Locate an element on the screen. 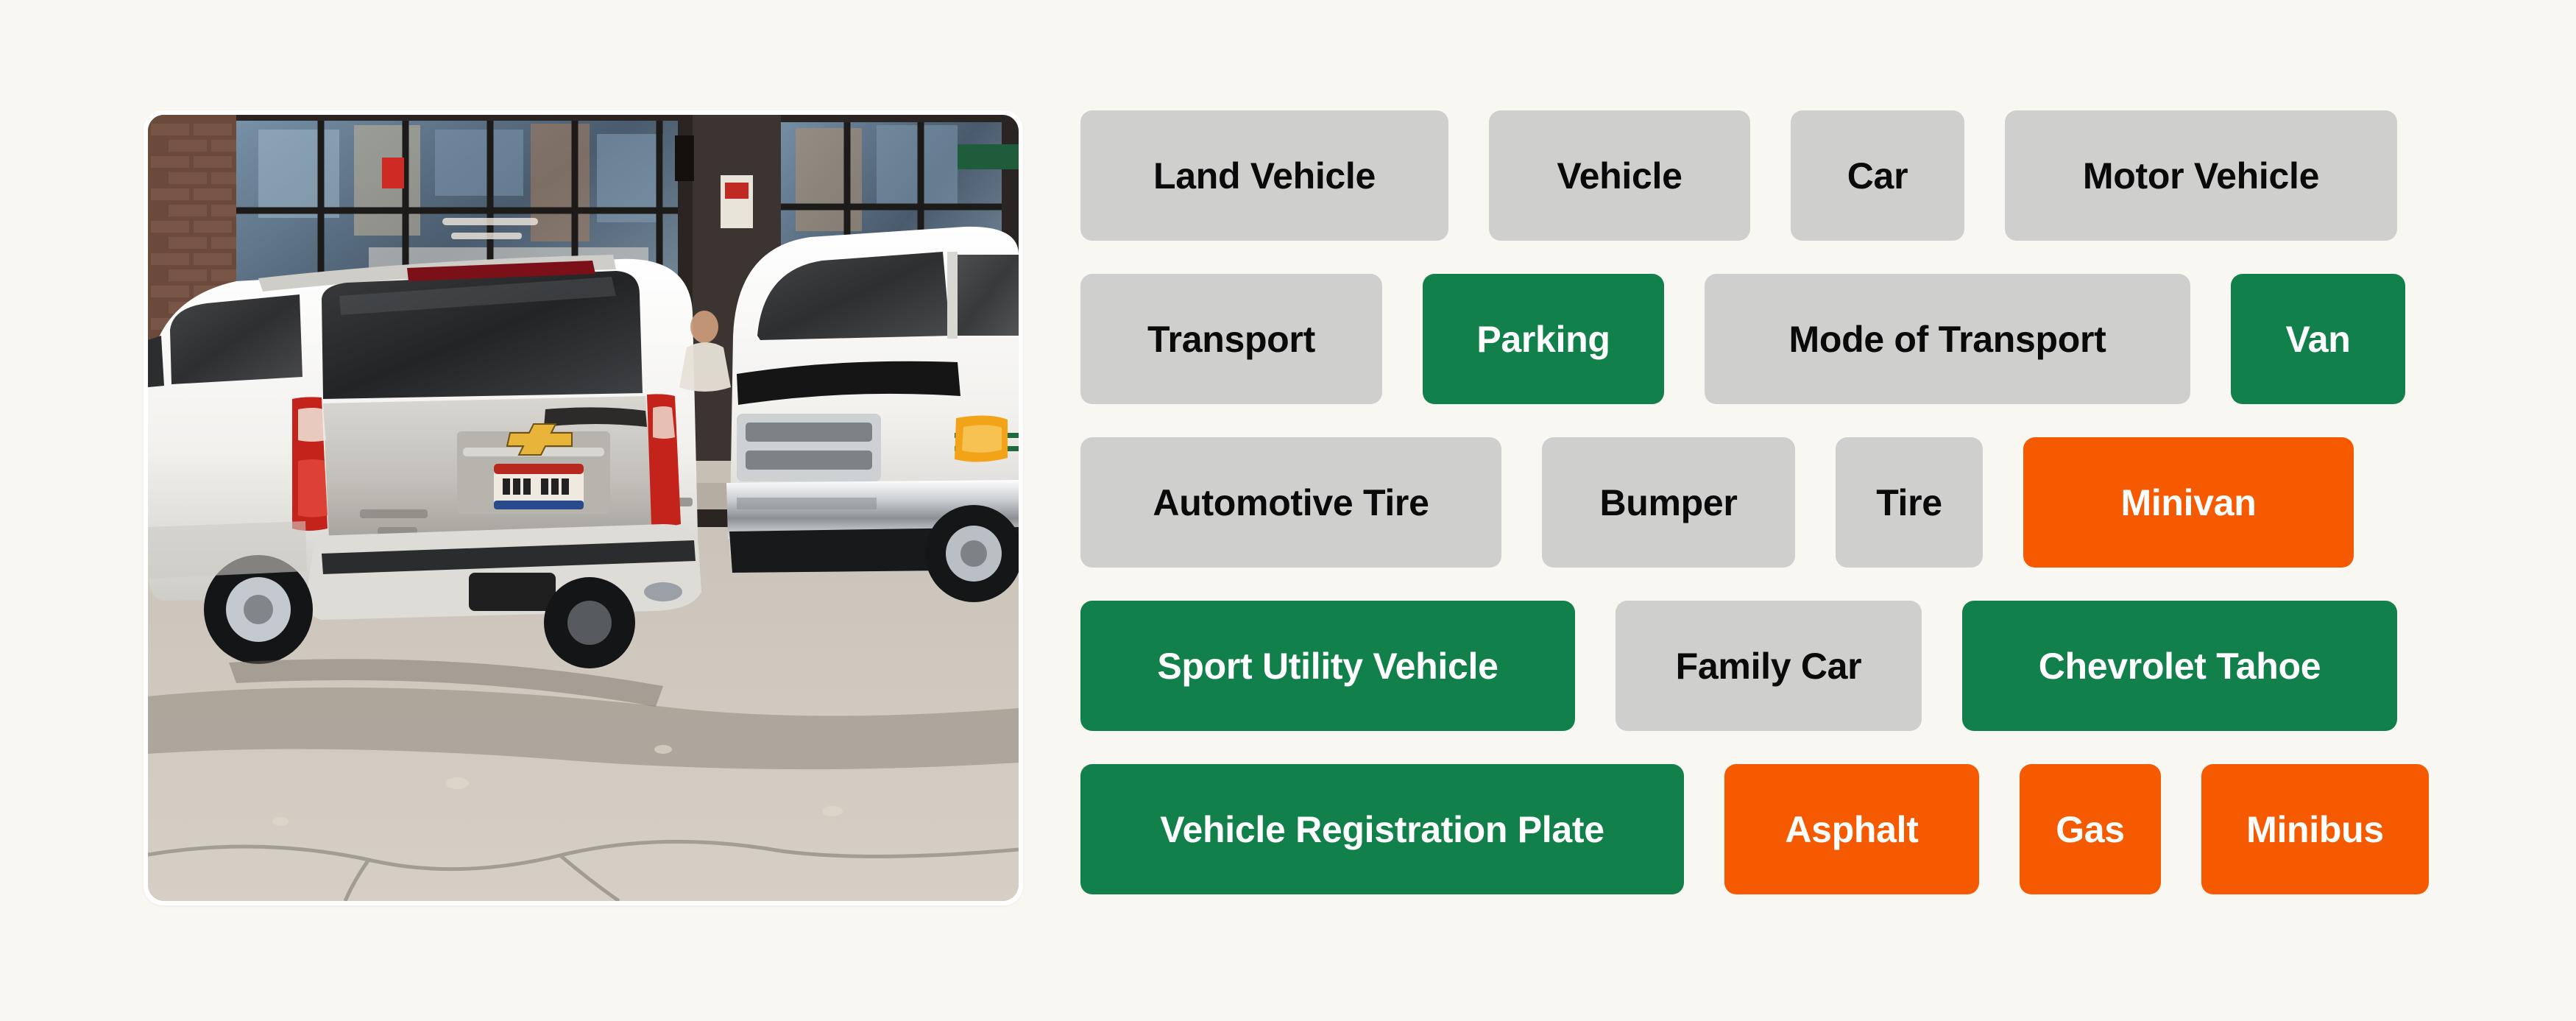  tag-chip-car: Car is located at coordinates (1878, 175).